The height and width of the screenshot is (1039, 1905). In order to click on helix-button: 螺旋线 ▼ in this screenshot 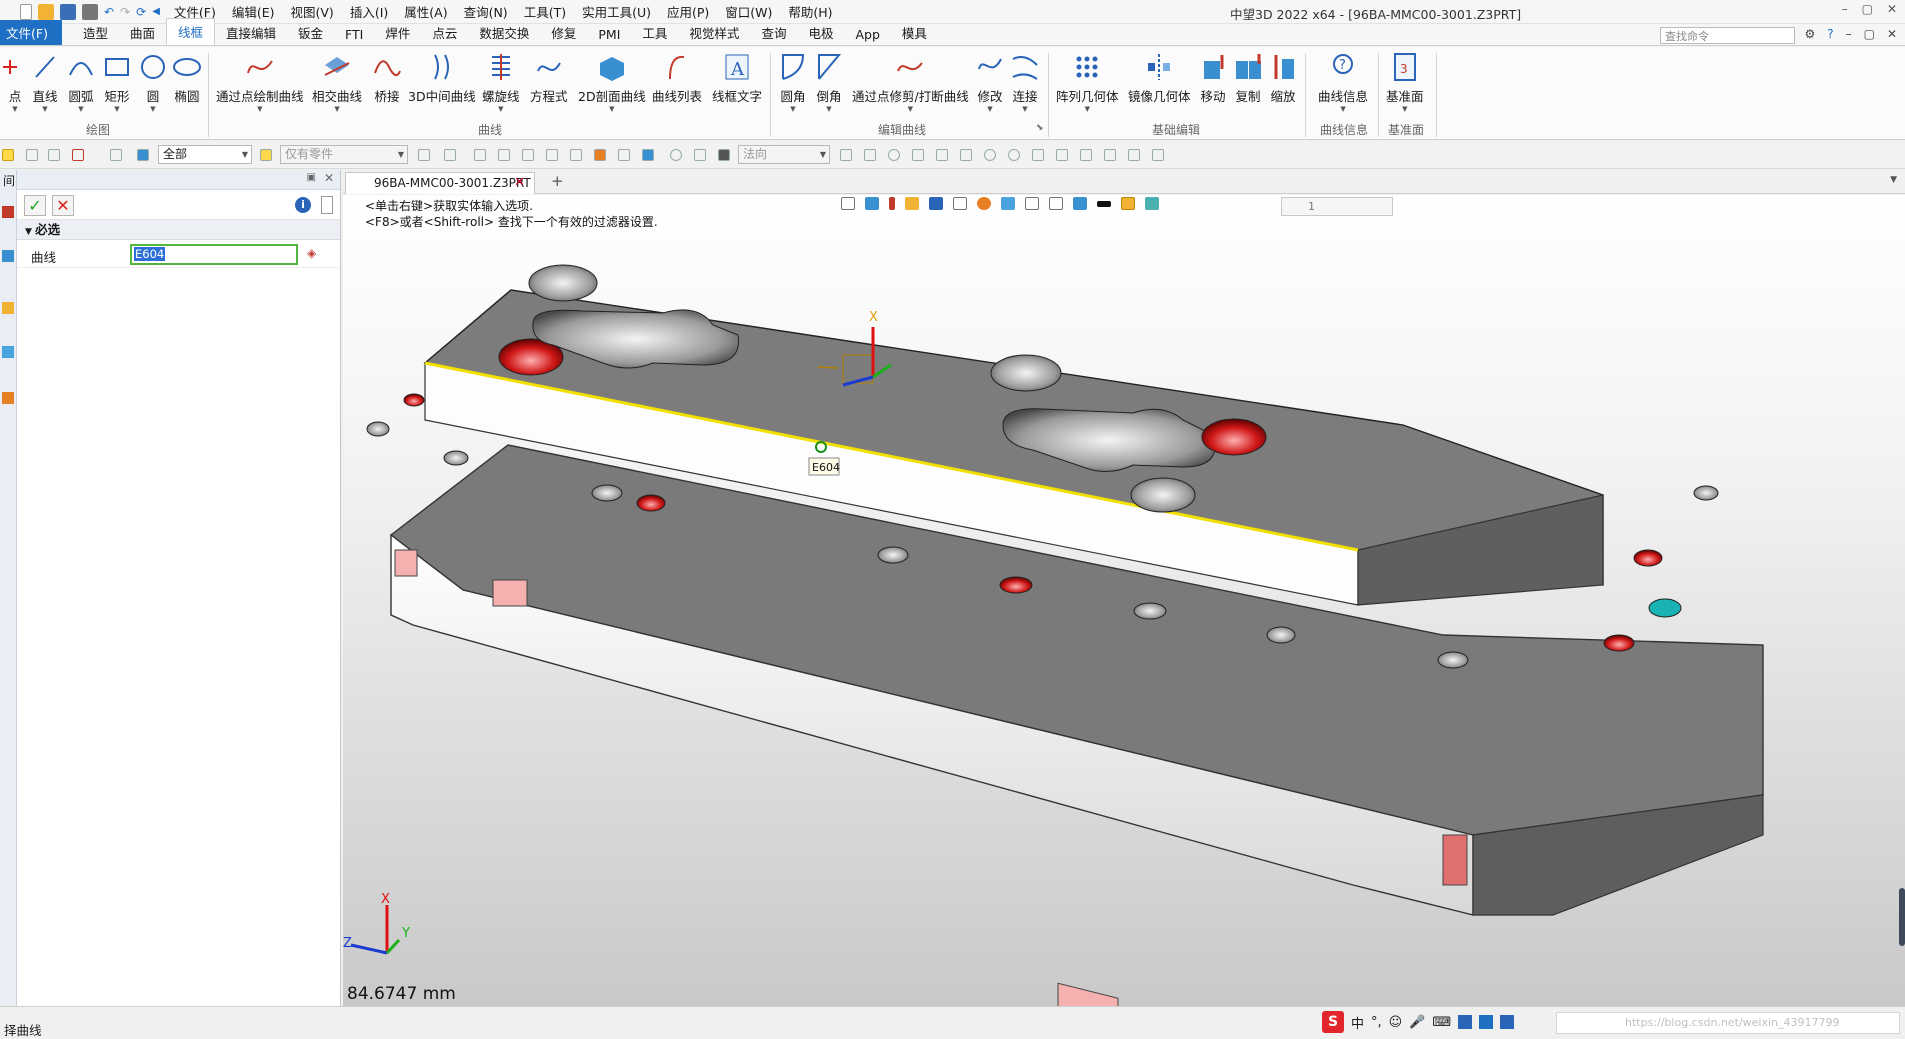, I will do `click(501, 82)`.